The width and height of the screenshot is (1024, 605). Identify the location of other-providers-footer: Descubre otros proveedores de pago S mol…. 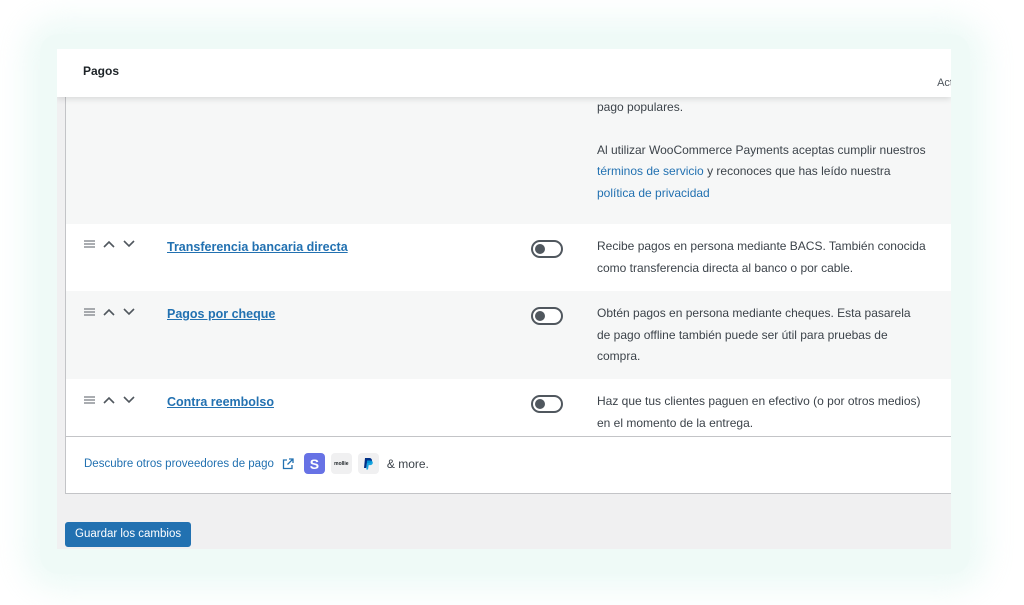
(256, 463).